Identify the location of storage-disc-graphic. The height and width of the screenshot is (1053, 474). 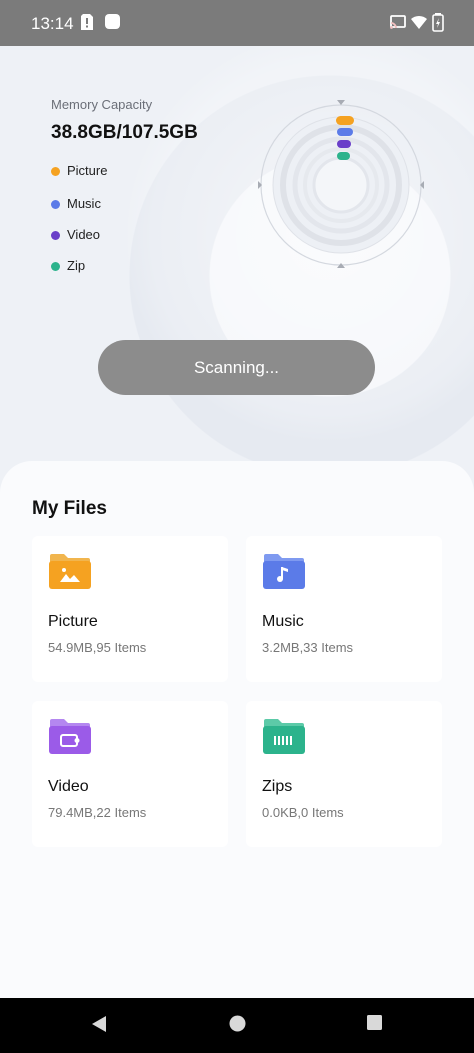
(341, 184).